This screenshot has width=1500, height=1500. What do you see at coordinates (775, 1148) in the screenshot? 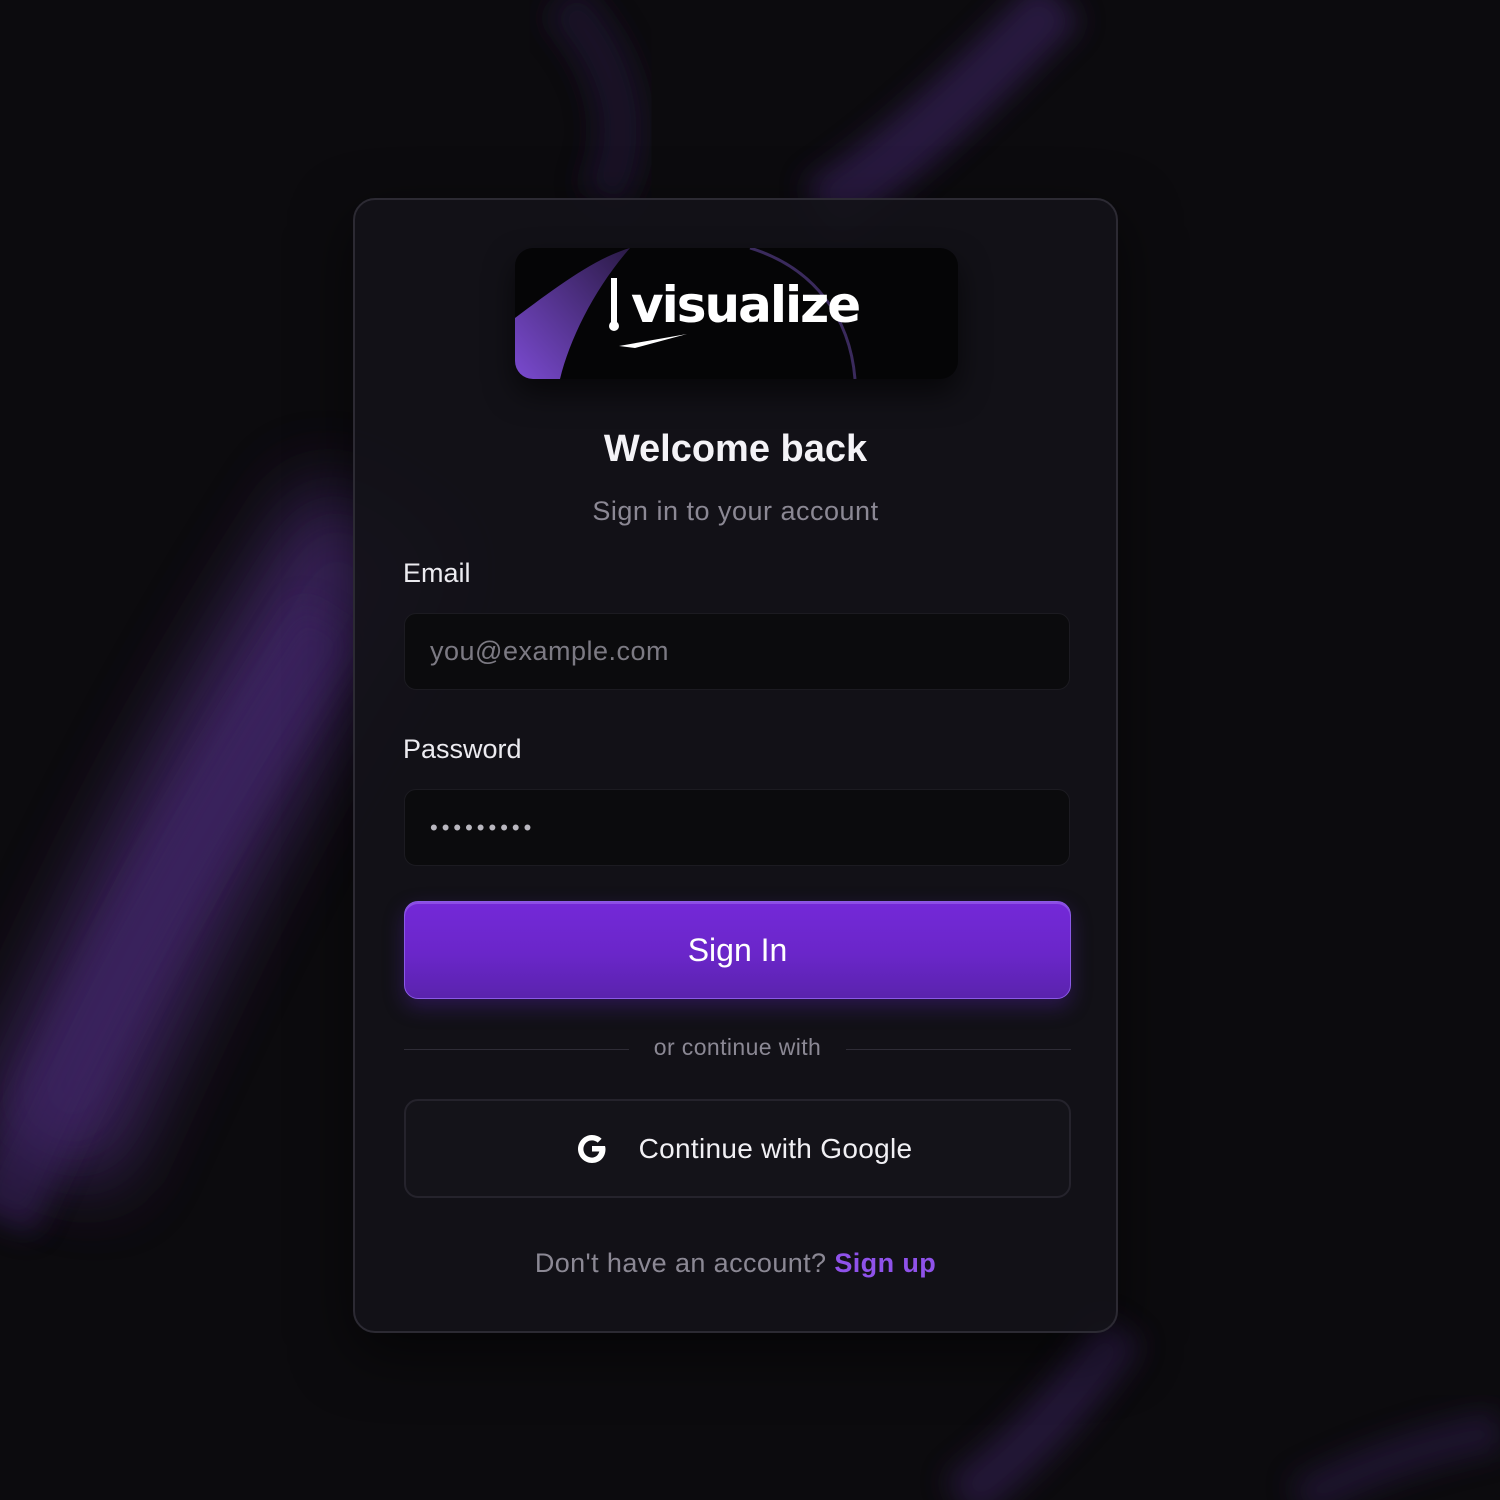
I see `google-button-label: Continue with Google` at bounding box center [775, 1148].